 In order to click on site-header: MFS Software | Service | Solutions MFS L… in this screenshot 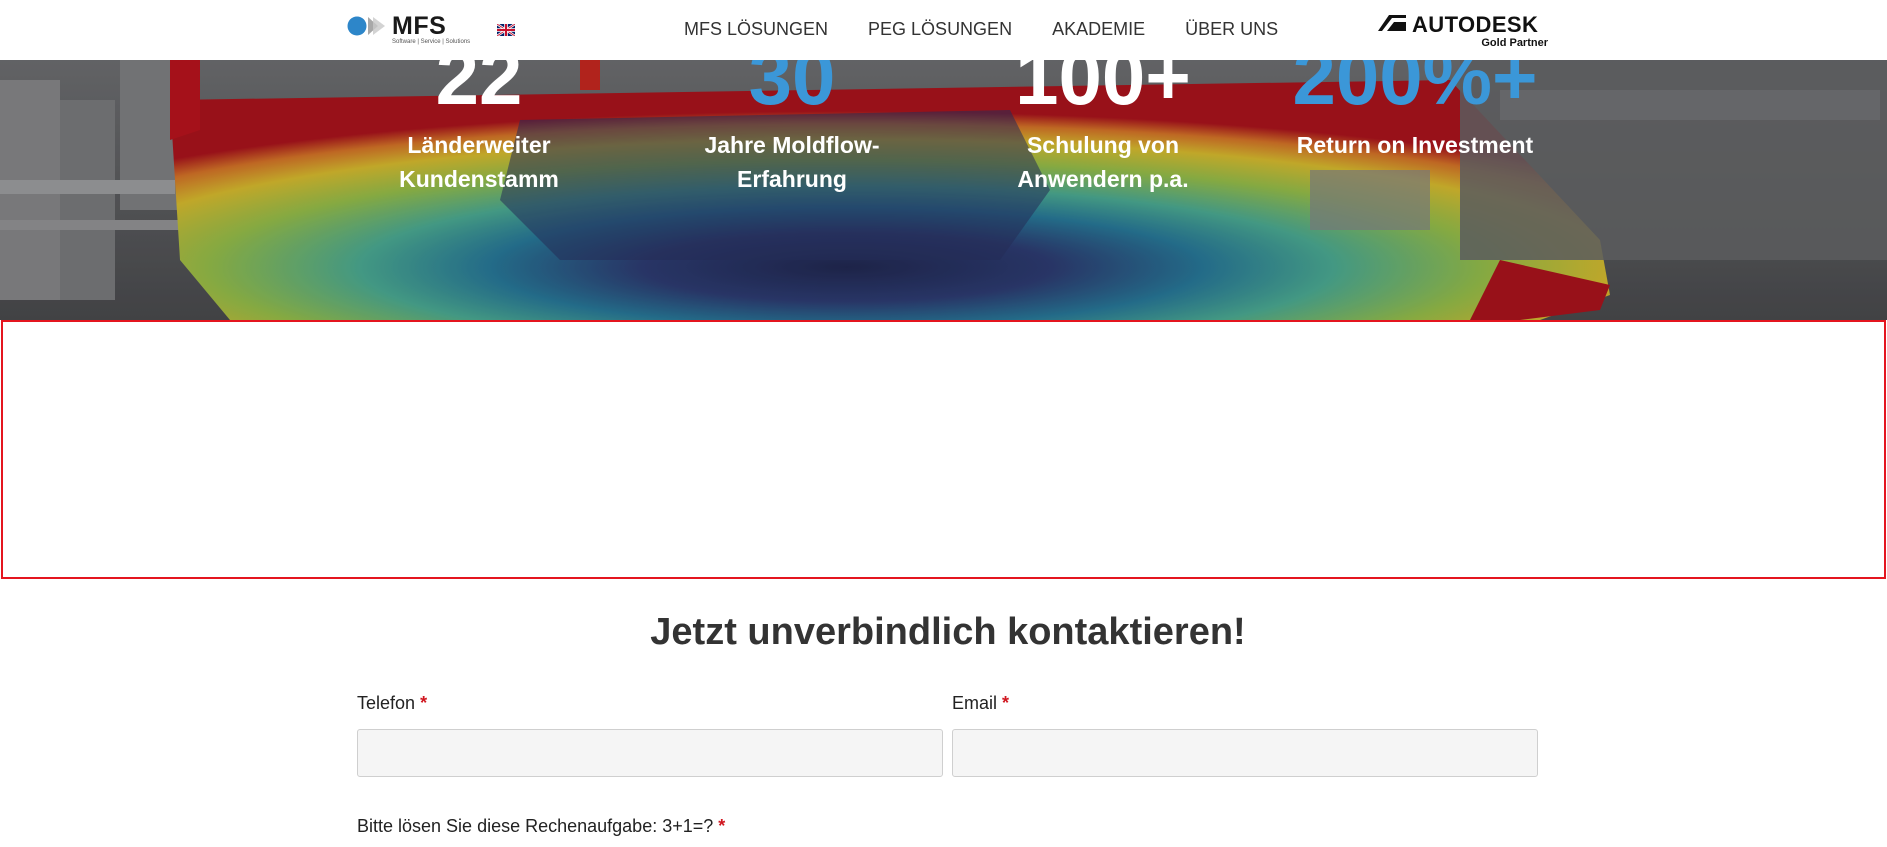, I will do `click(943, 30)`.